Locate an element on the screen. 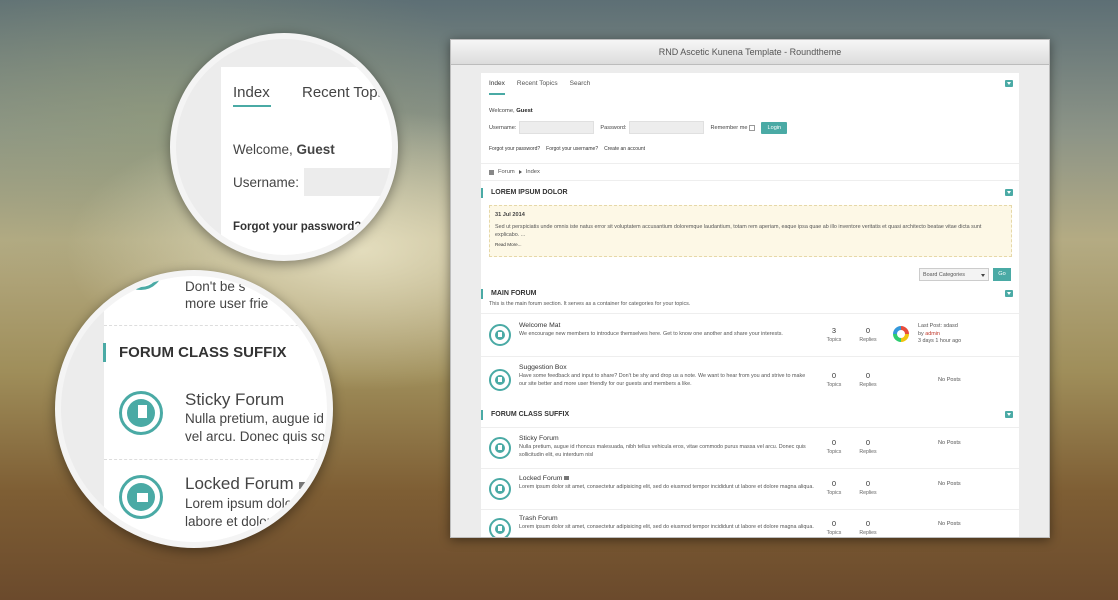  breadcrumb: Forum Index is located at coordinates (750, 172).